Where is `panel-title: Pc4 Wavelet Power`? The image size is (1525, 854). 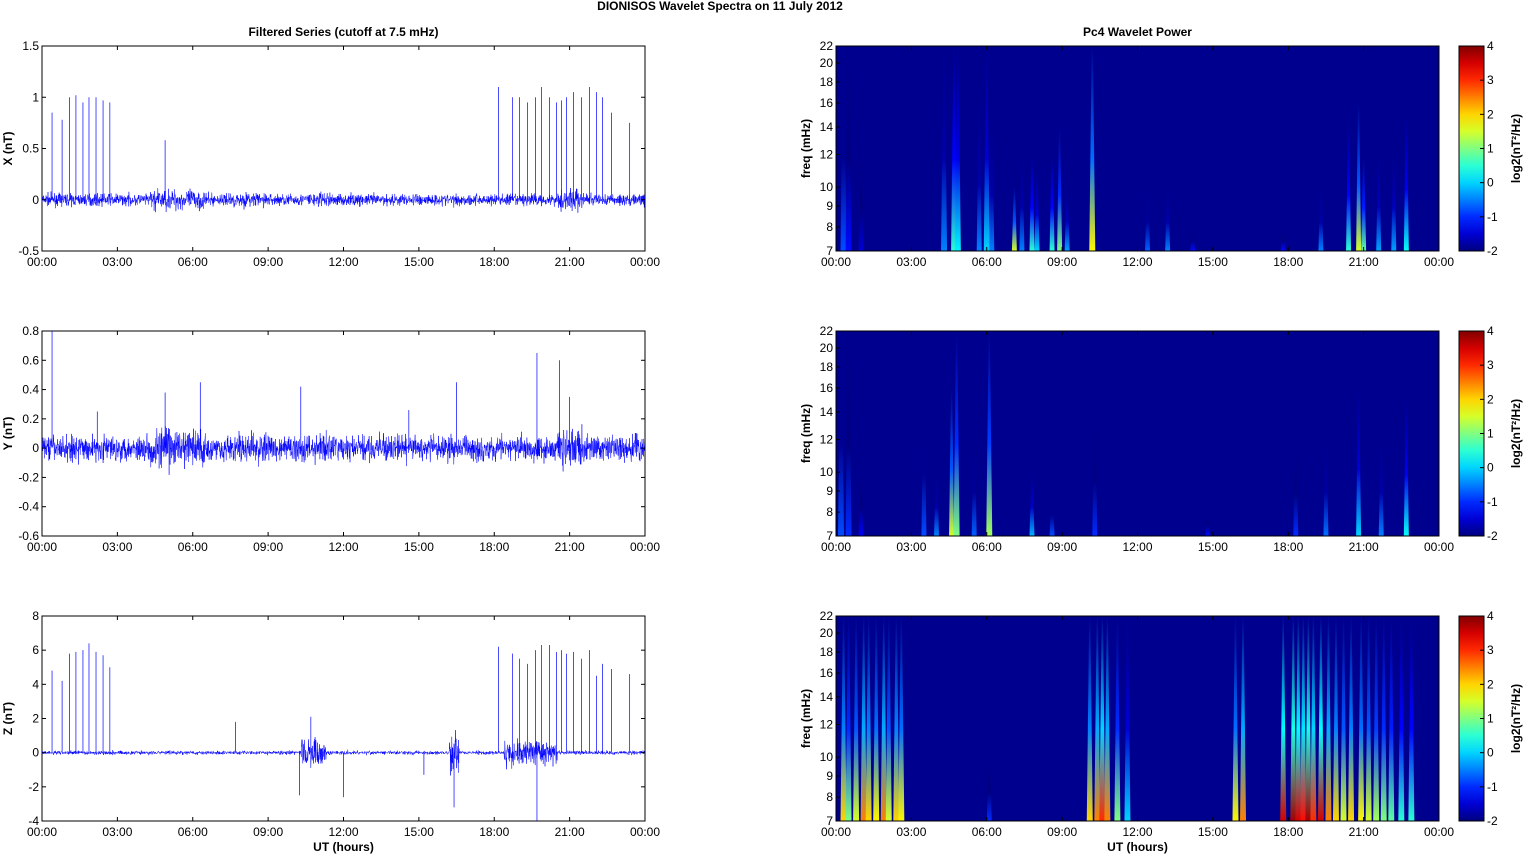 panel-title: Pc4 Wavelet Power is located at coordinates (1137, 32).